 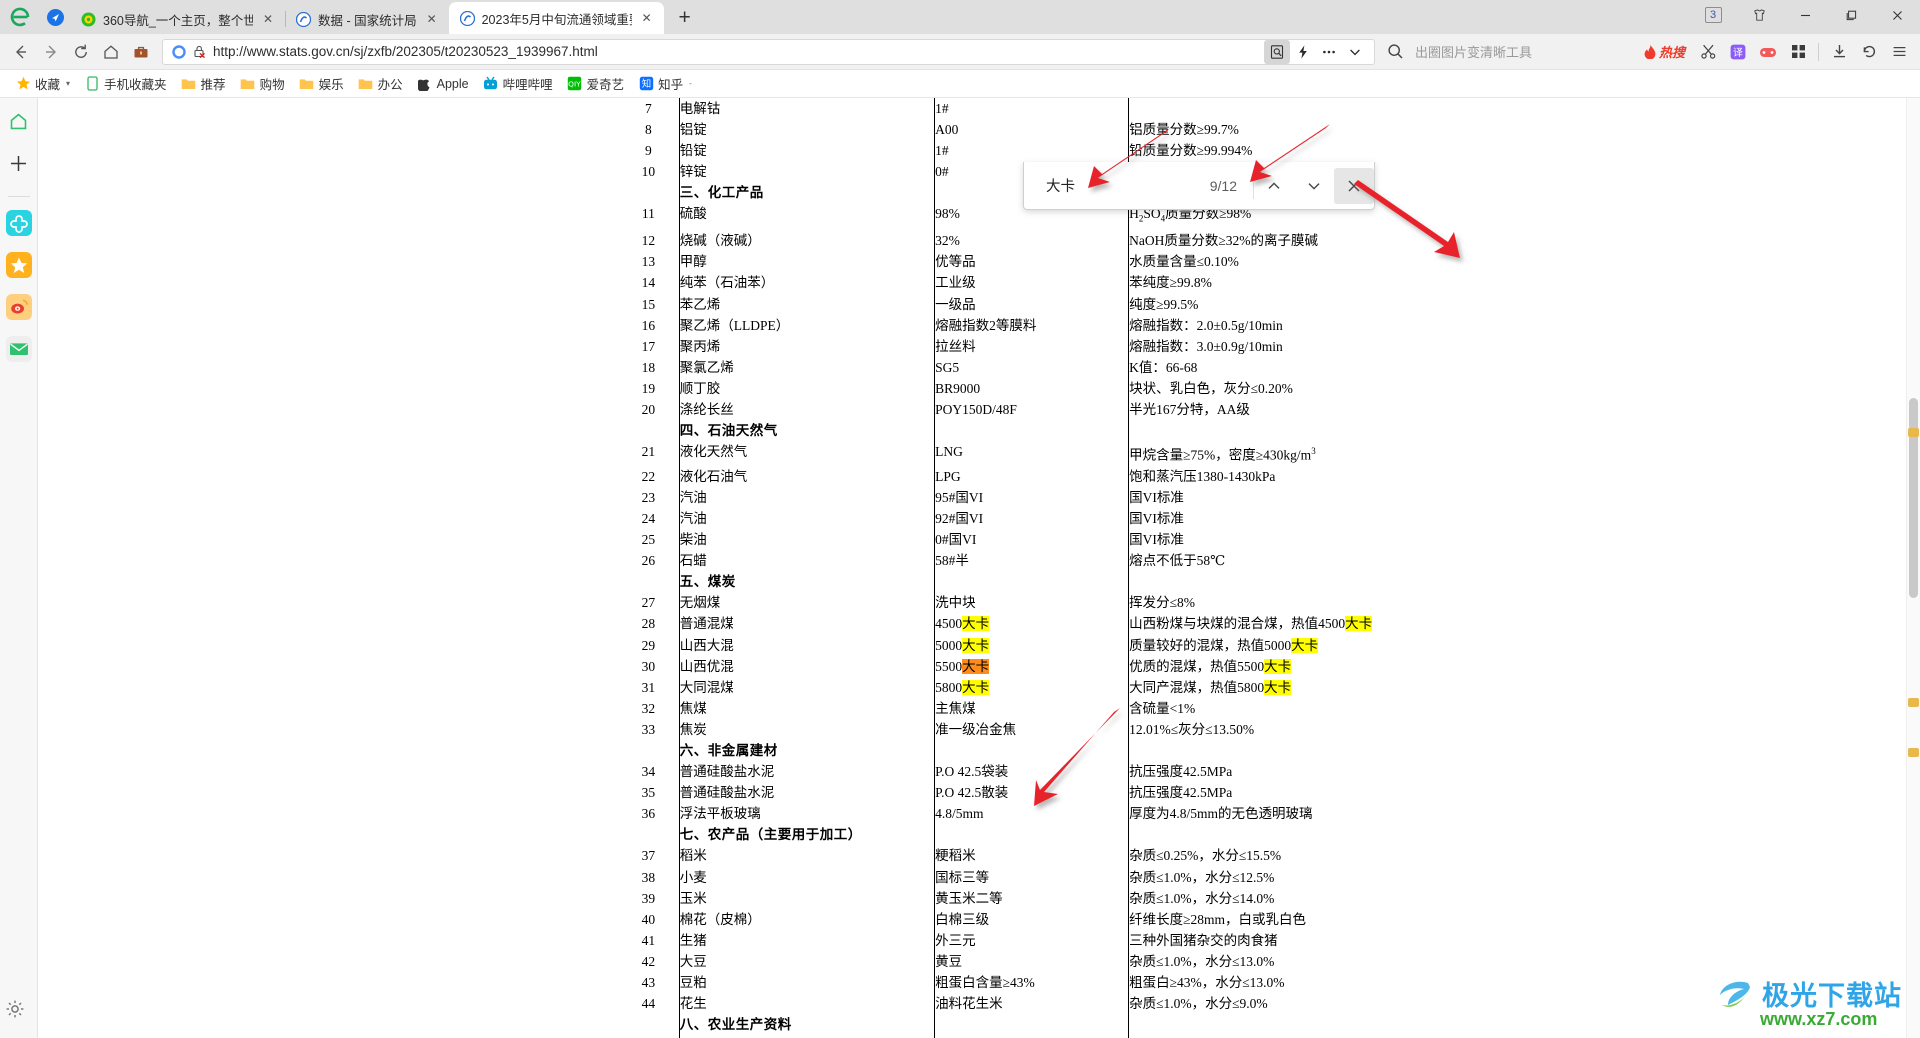 I want to click on table-row: 21 液化天然气 LNG 甲烷含量≥75%，密度≥430kg/m3, so click(x=1098, y=453).